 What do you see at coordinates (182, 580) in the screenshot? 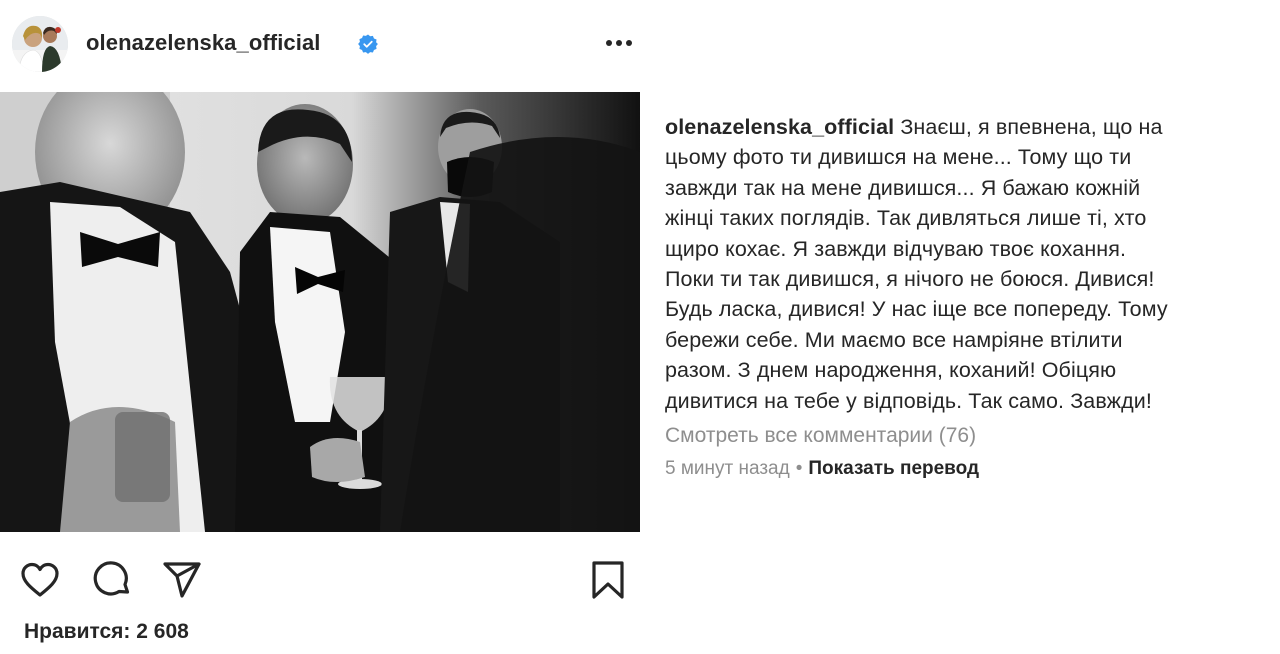
I see `share-icon` at bounding box center [182, 580].